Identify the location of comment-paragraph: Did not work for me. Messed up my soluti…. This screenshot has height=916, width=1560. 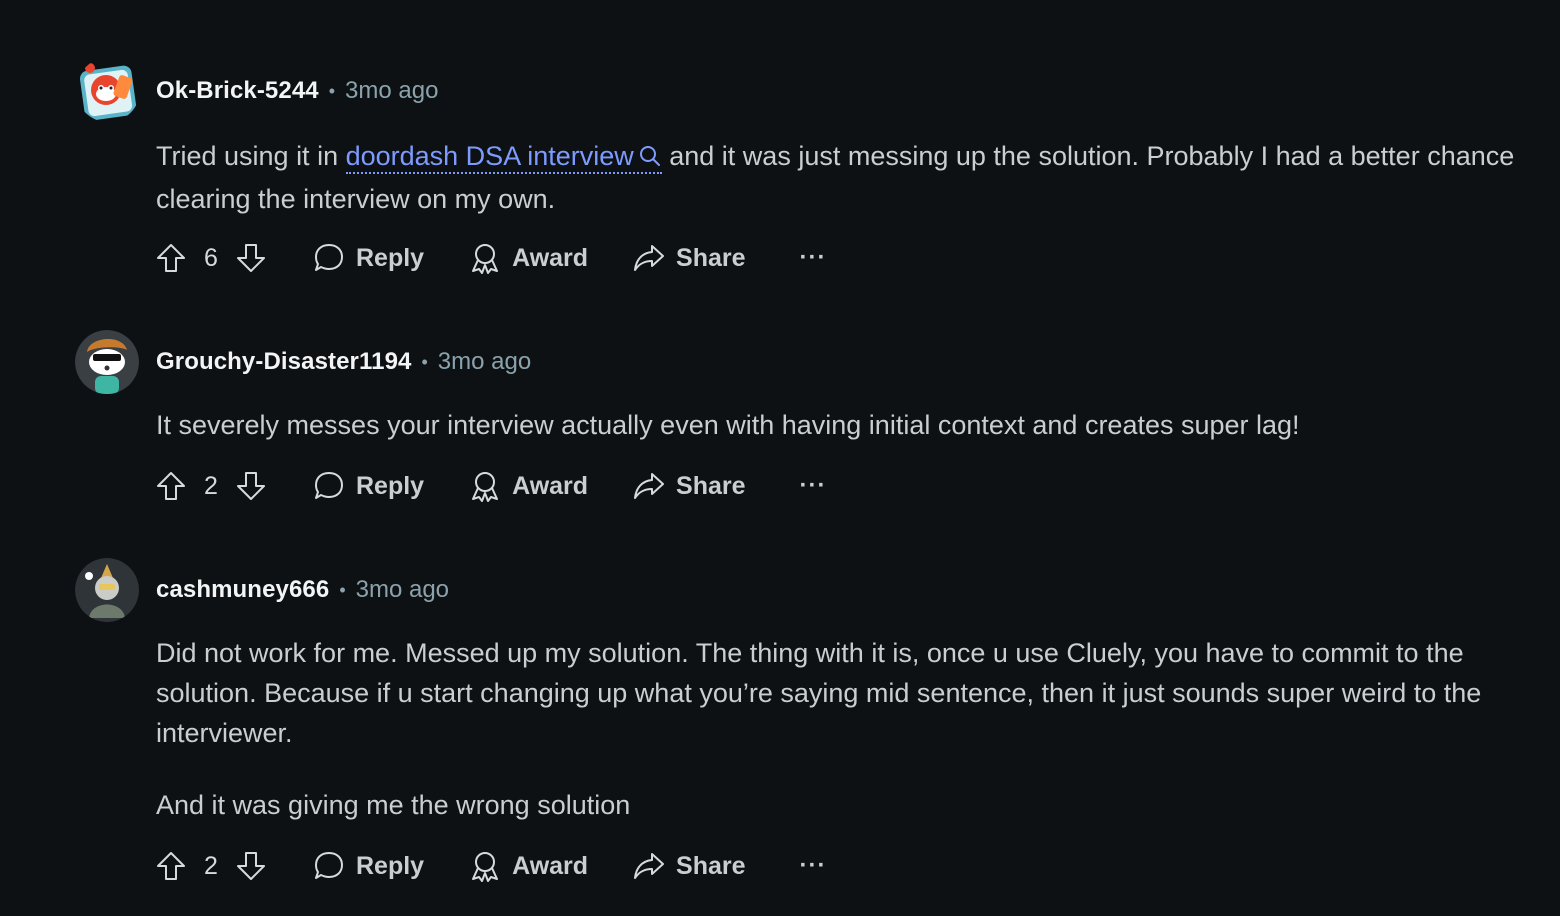
(819, 693).